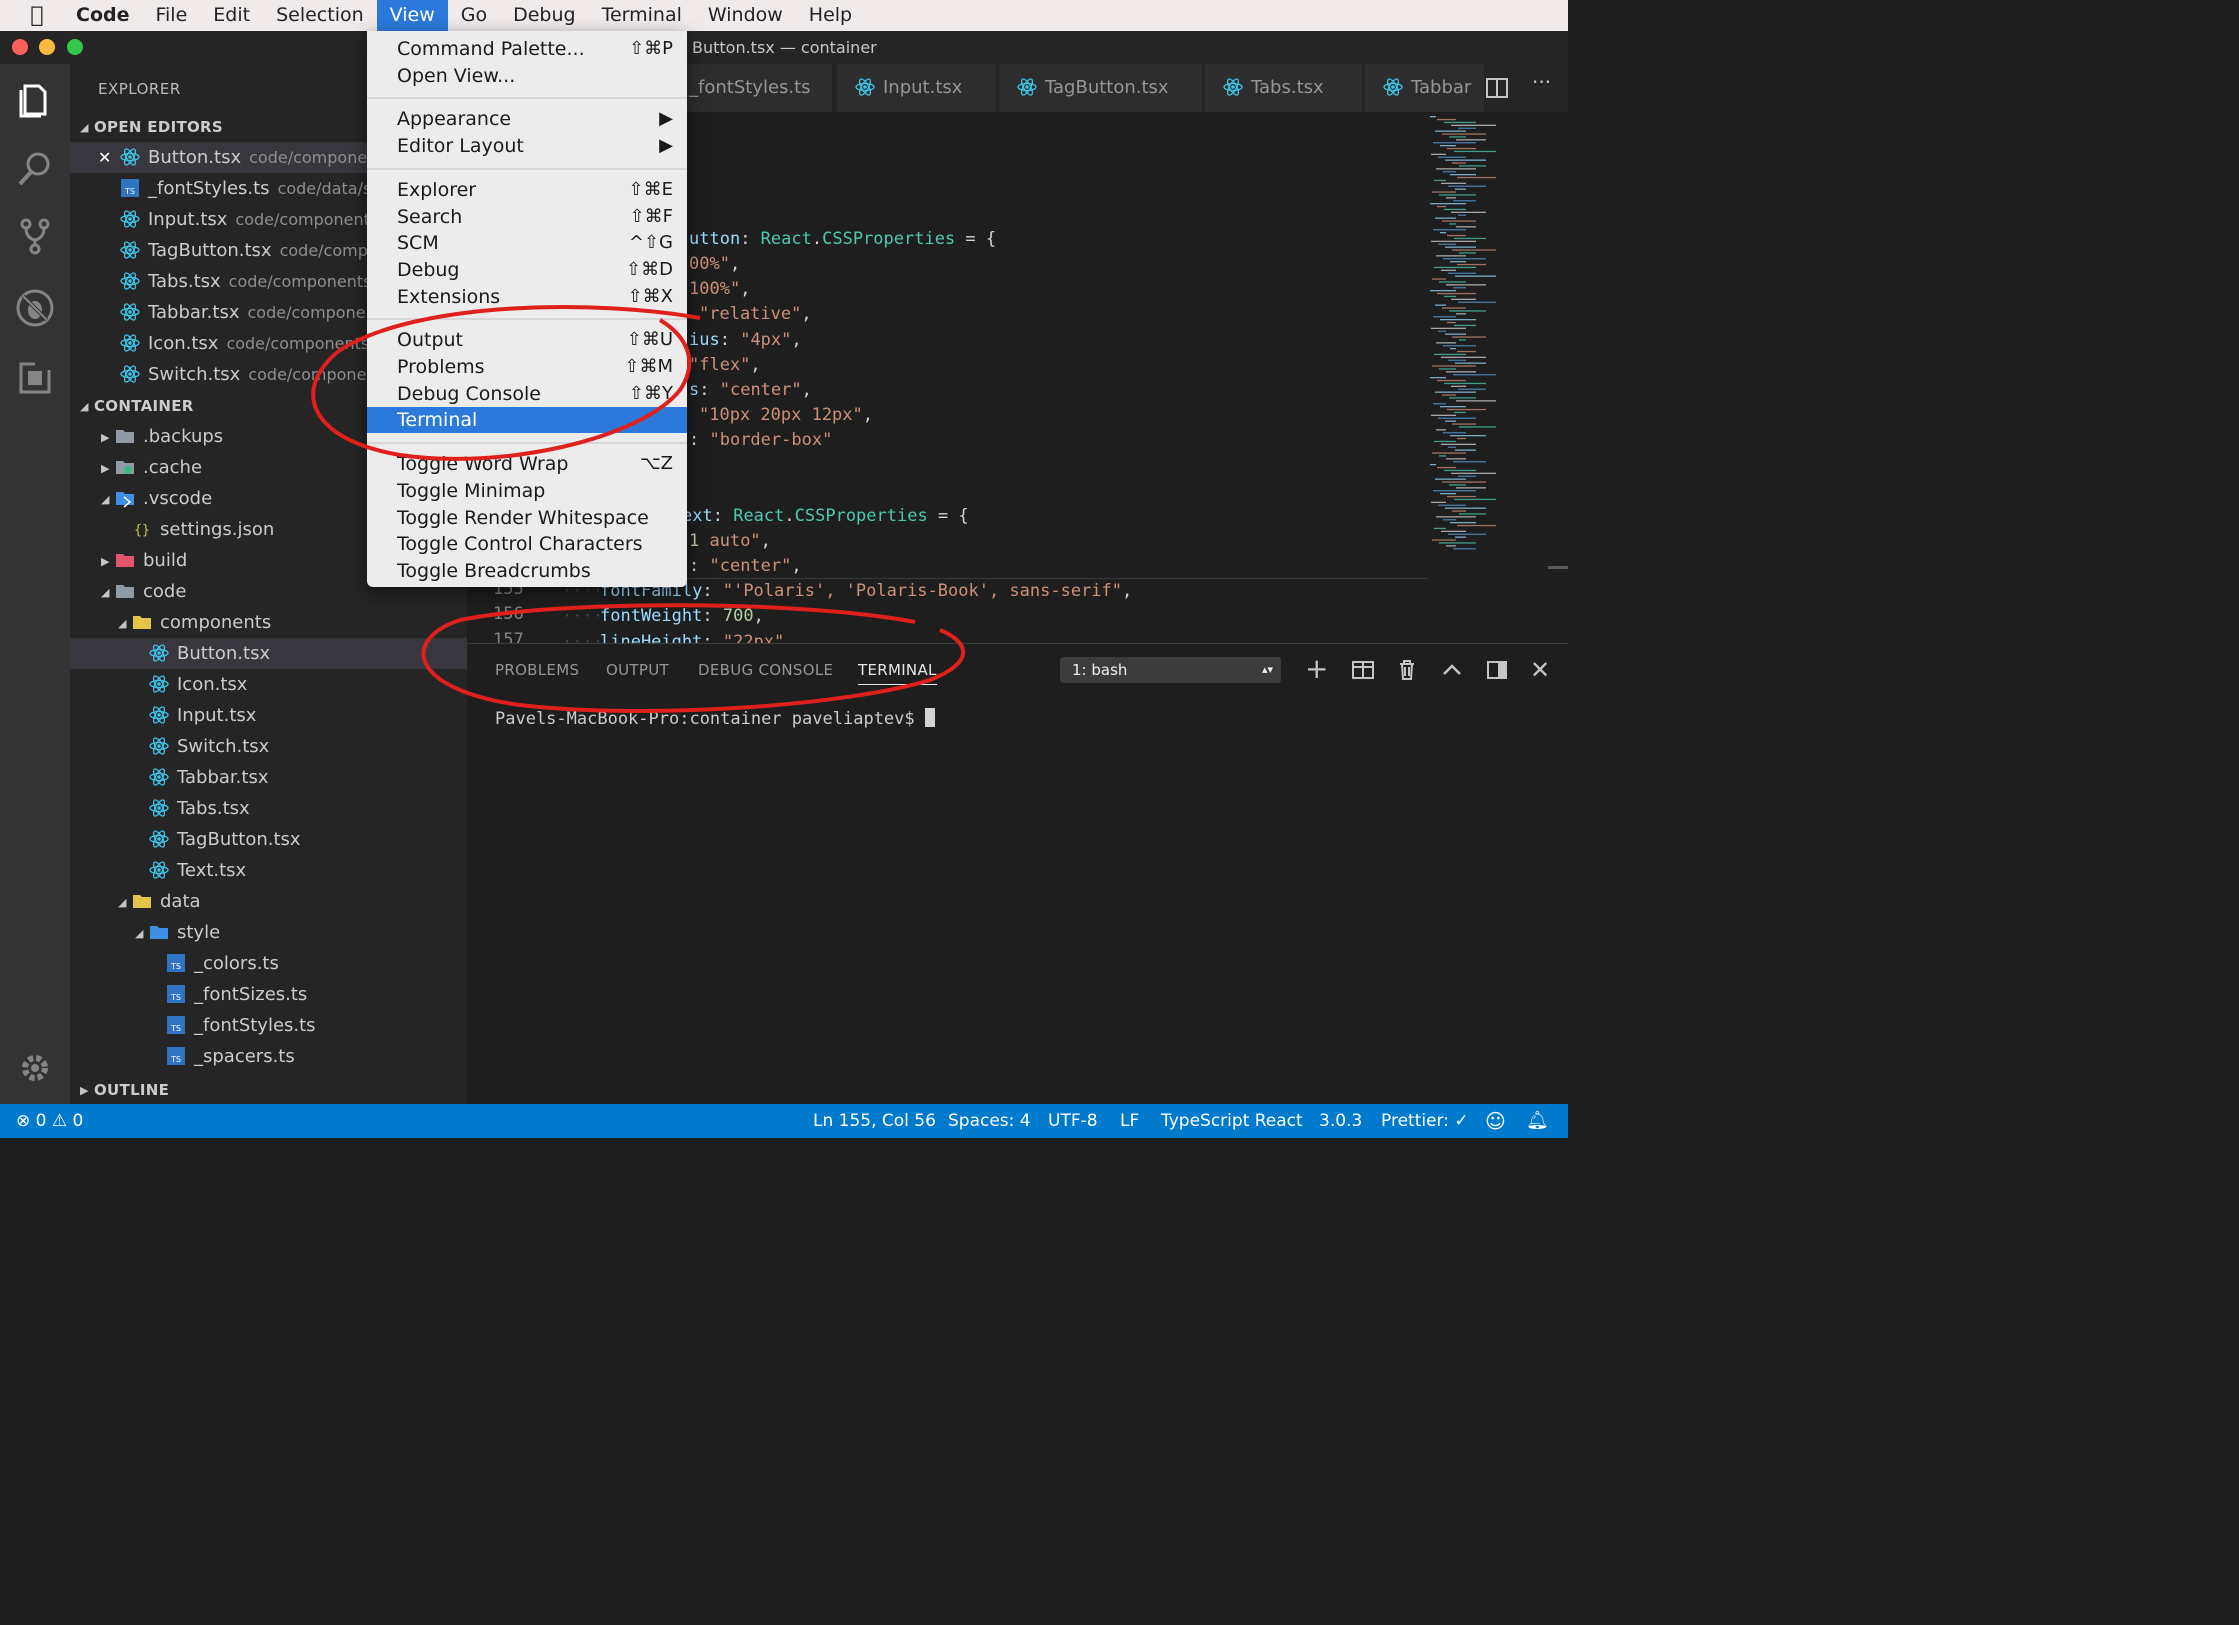 The width and height of the screenshot is (2239, 1625). I want to click on menu-go: Go, so click(474, 15).